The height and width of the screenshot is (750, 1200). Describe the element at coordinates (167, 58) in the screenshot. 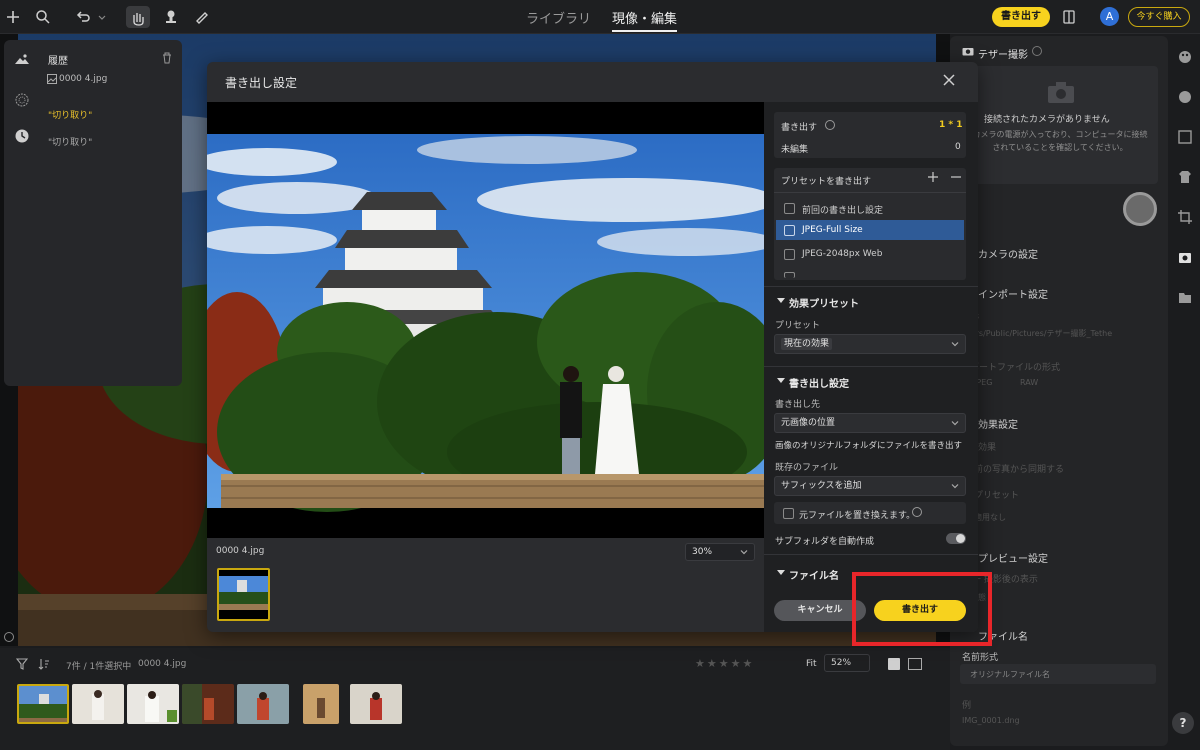

I see `trash-icon` at that location.